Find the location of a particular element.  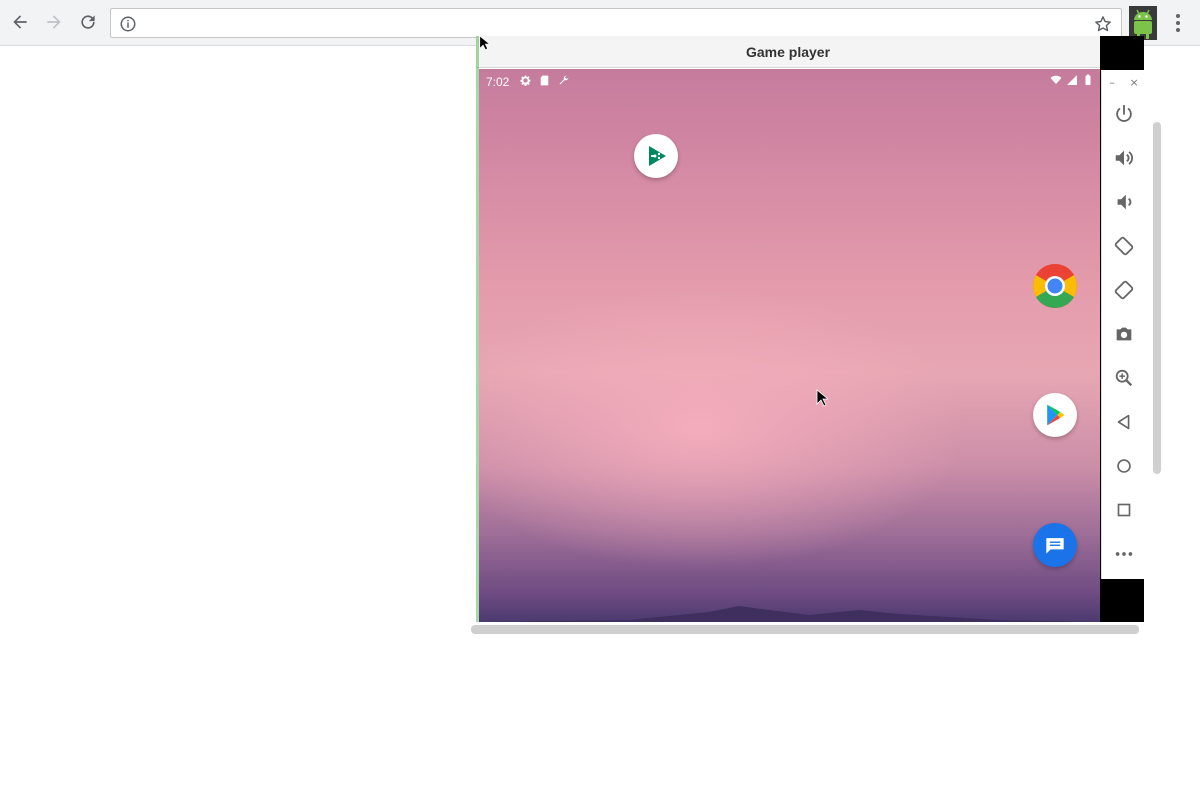

volume-up-icon is located at coordinates (1124, 158).